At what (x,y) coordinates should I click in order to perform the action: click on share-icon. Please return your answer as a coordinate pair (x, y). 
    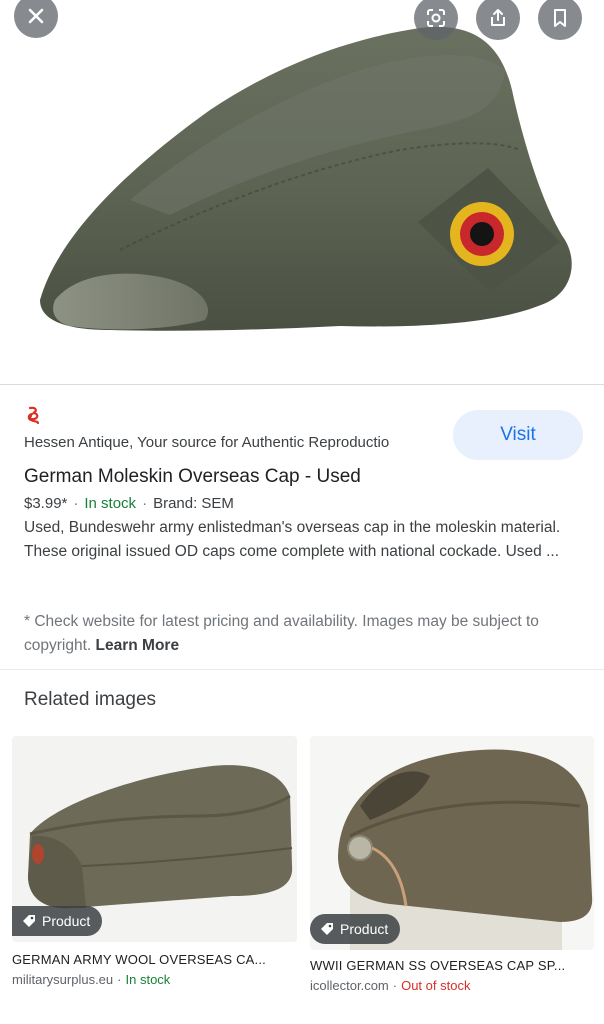
    Looking at the image, I should click on (498, 17).